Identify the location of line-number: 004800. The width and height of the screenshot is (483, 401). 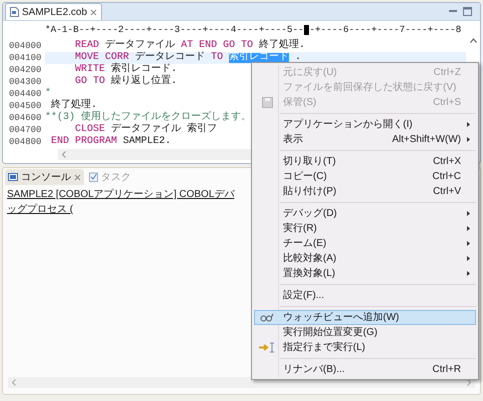
(25, 142).